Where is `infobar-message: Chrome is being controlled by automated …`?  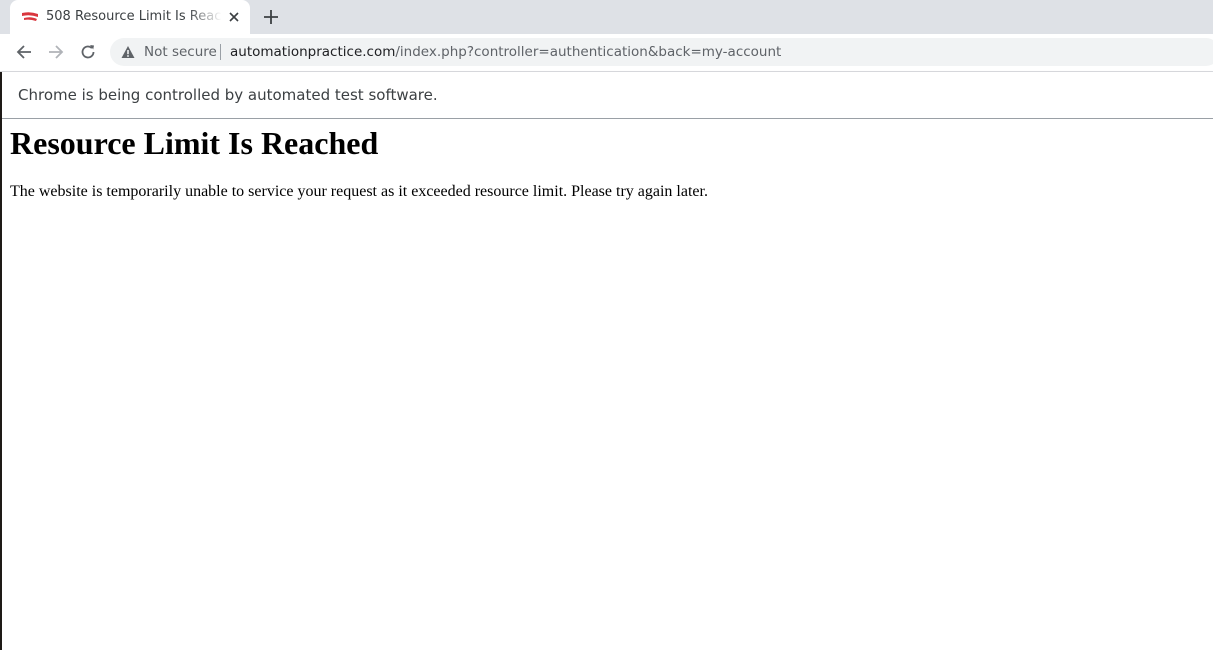
infobar-message: Chrome is being controlled by automated … is located at coordinates (228, 95).